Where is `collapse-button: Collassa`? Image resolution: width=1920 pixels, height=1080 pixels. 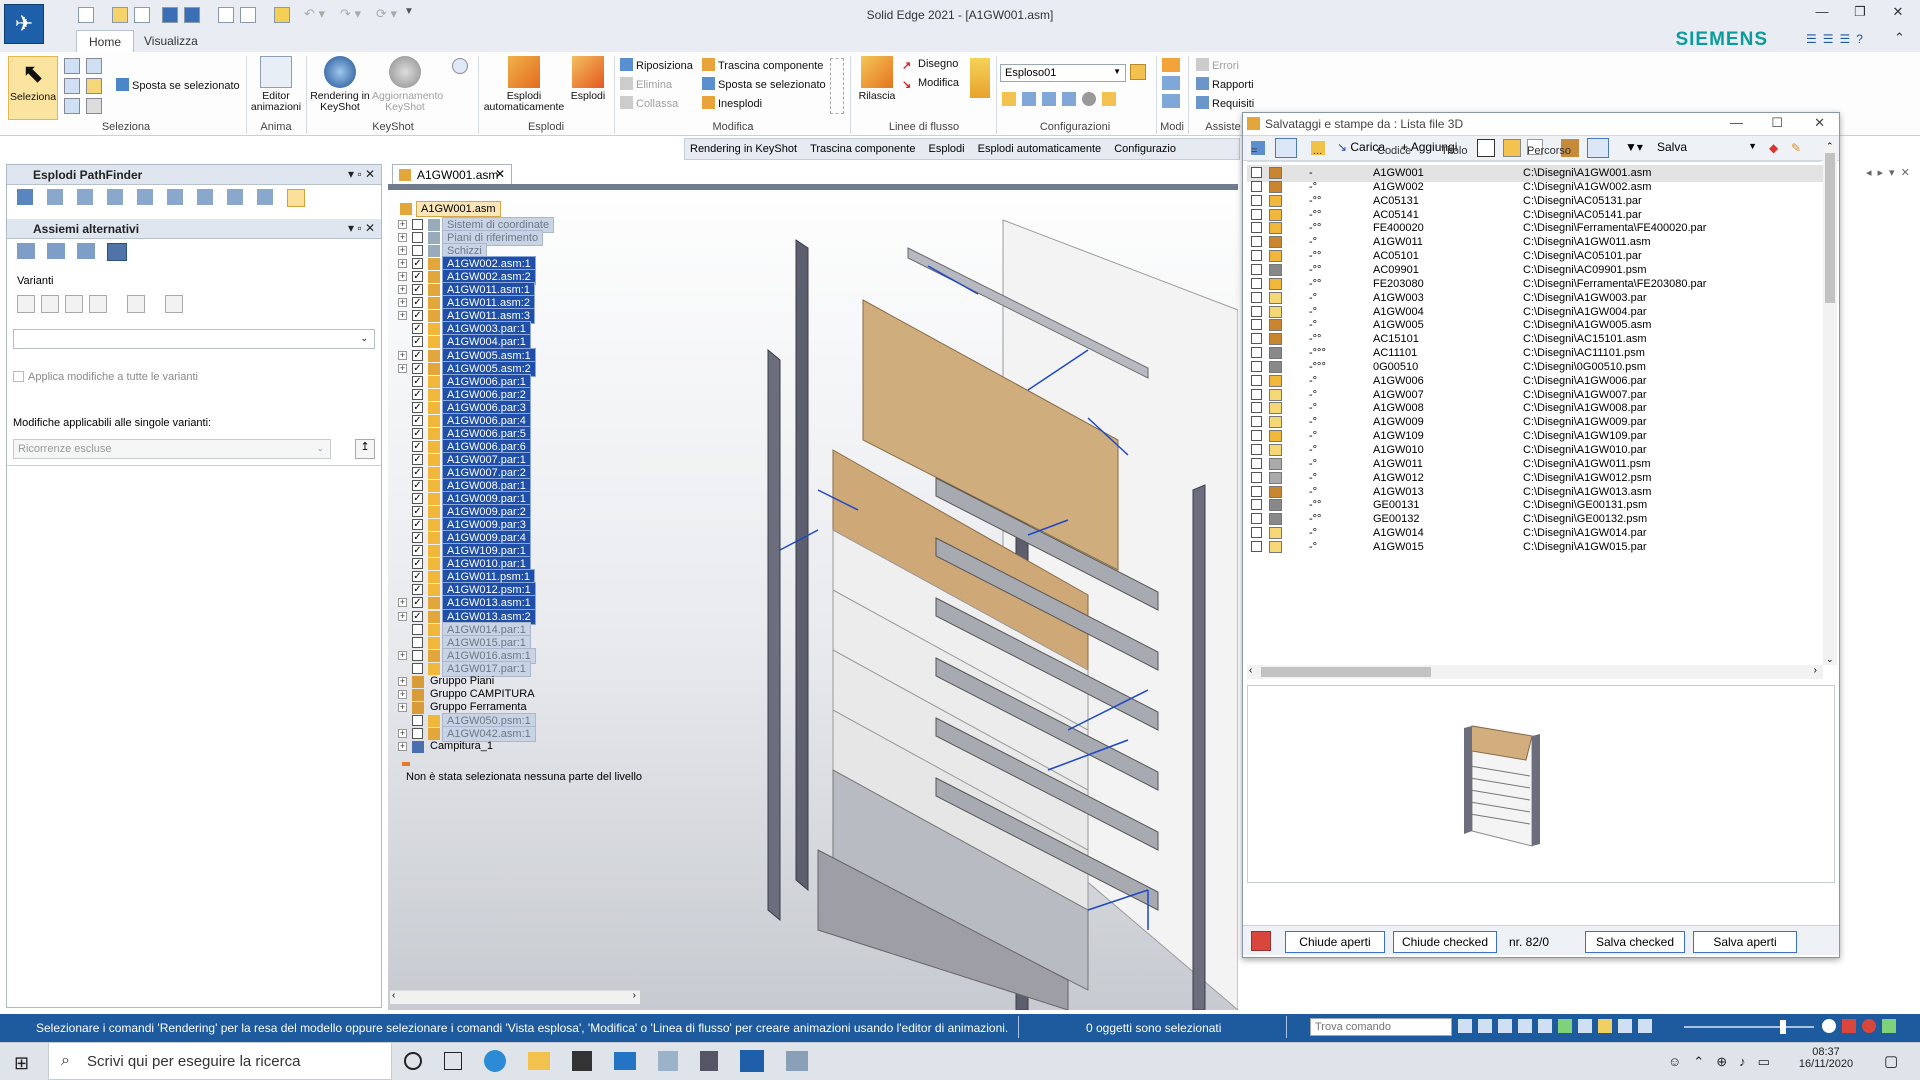
collapse-button: Collassa is located at coordinates (649, 105).